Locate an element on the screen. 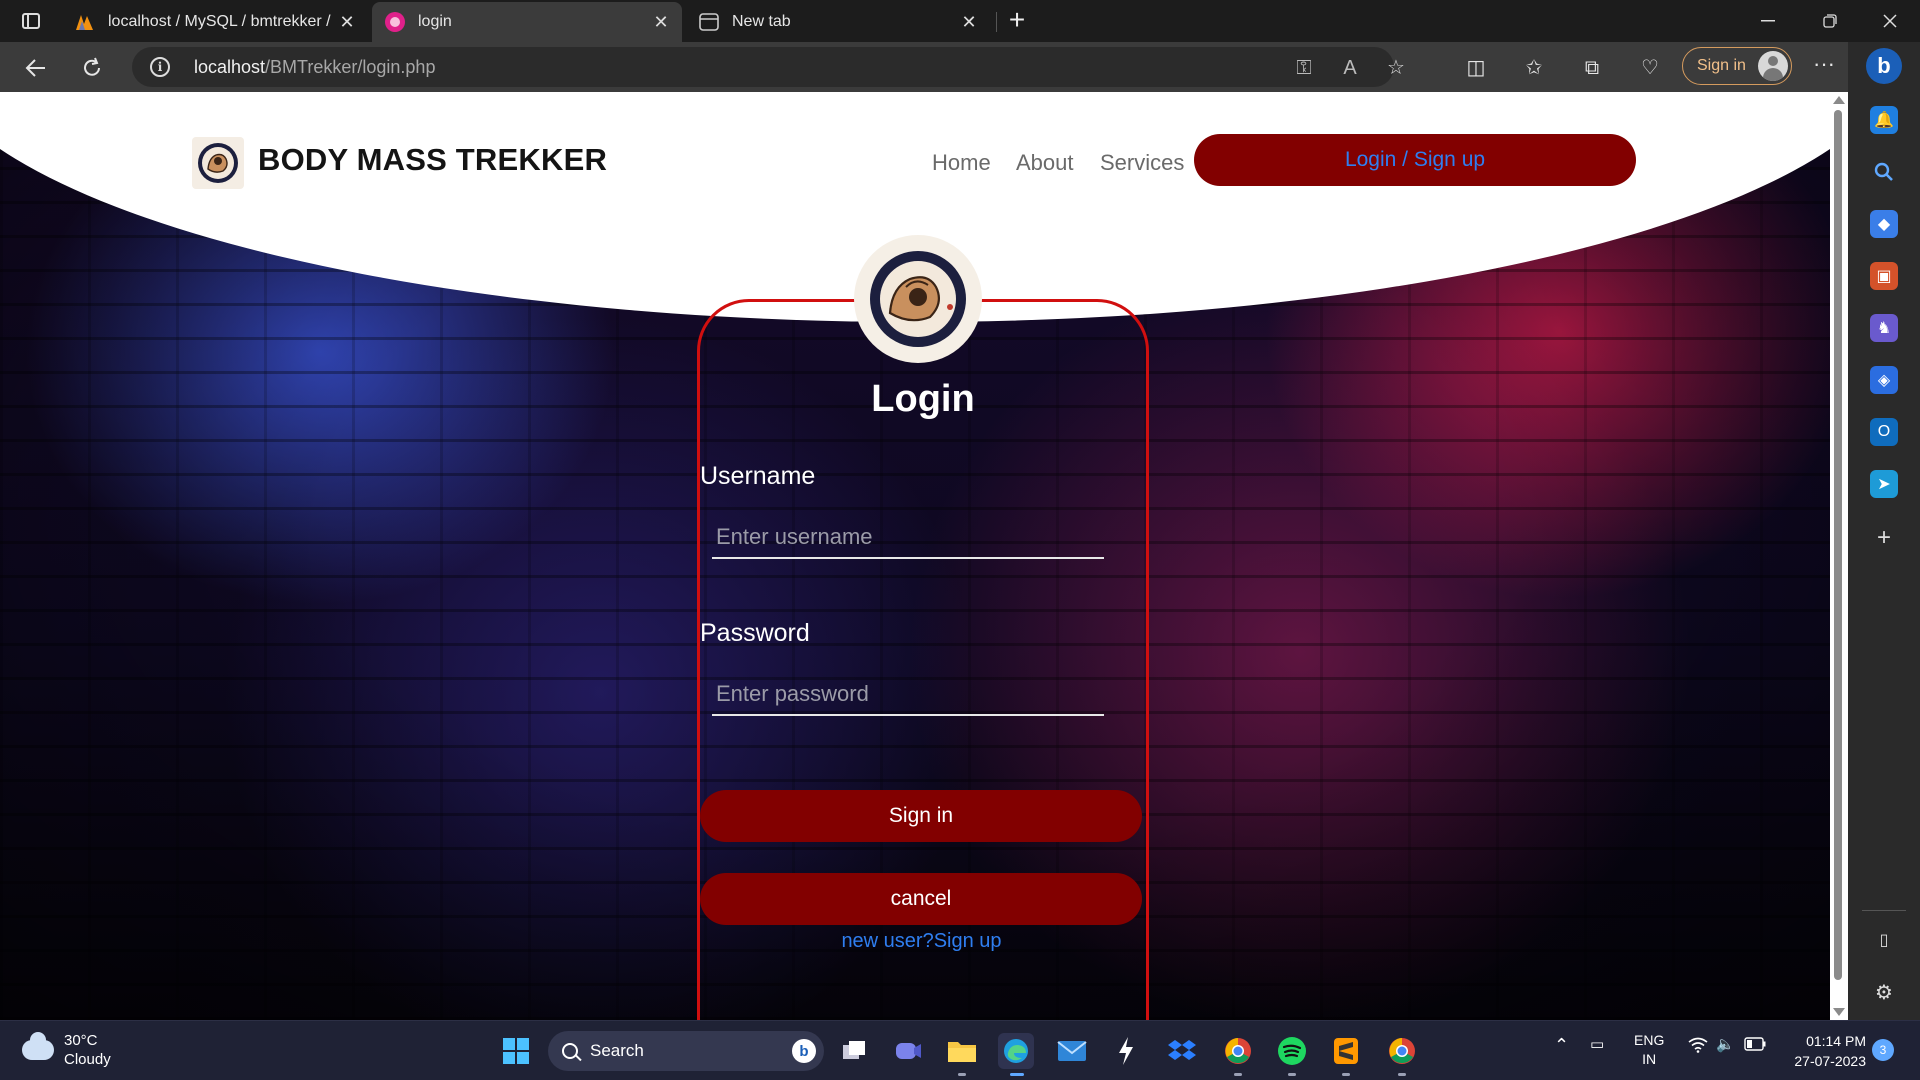 This screenshot has height=1080, width=1920. scroll-up-icon is located at coordinates (1839, 100).